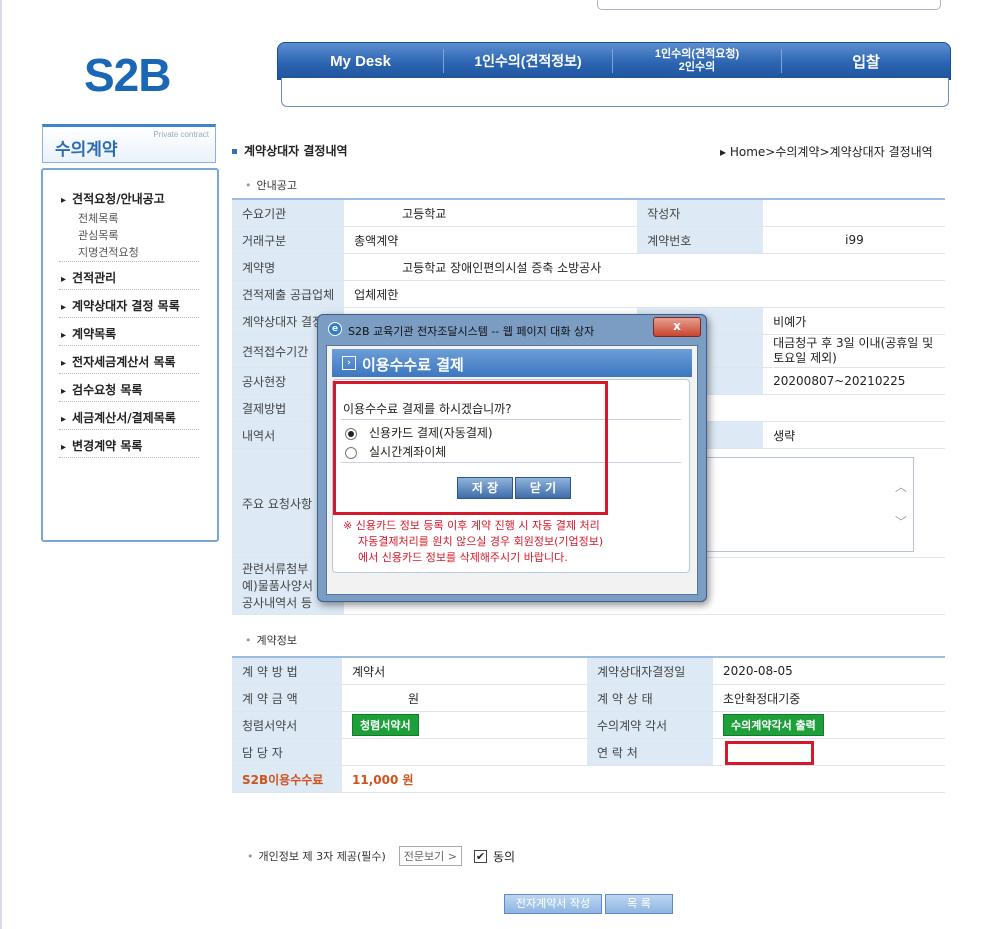  What do you see at coordinates (98, 218) in the screenshot?
I see `sidebar-sub-all: 전체목록` at bounding box center [98, 218].